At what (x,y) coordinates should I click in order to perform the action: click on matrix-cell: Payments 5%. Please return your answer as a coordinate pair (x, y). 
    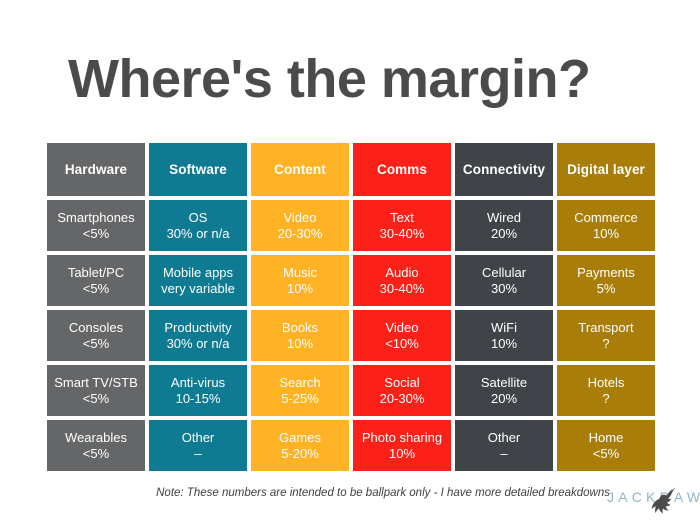
    Looking at the image, I should click on (606, 280).